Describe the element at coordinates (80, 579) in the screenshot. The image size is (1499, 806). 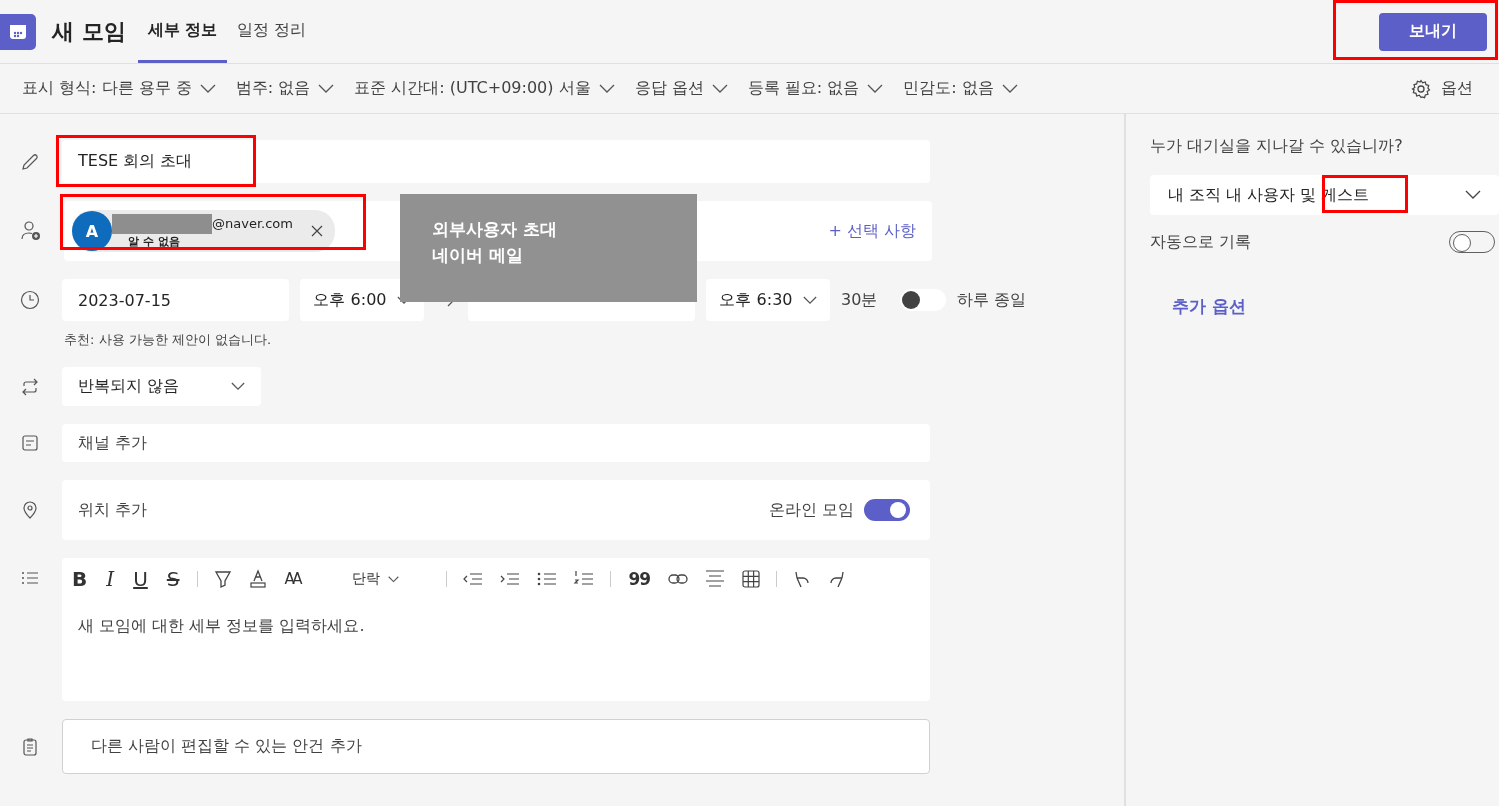
I see `format-button: B` at that location.